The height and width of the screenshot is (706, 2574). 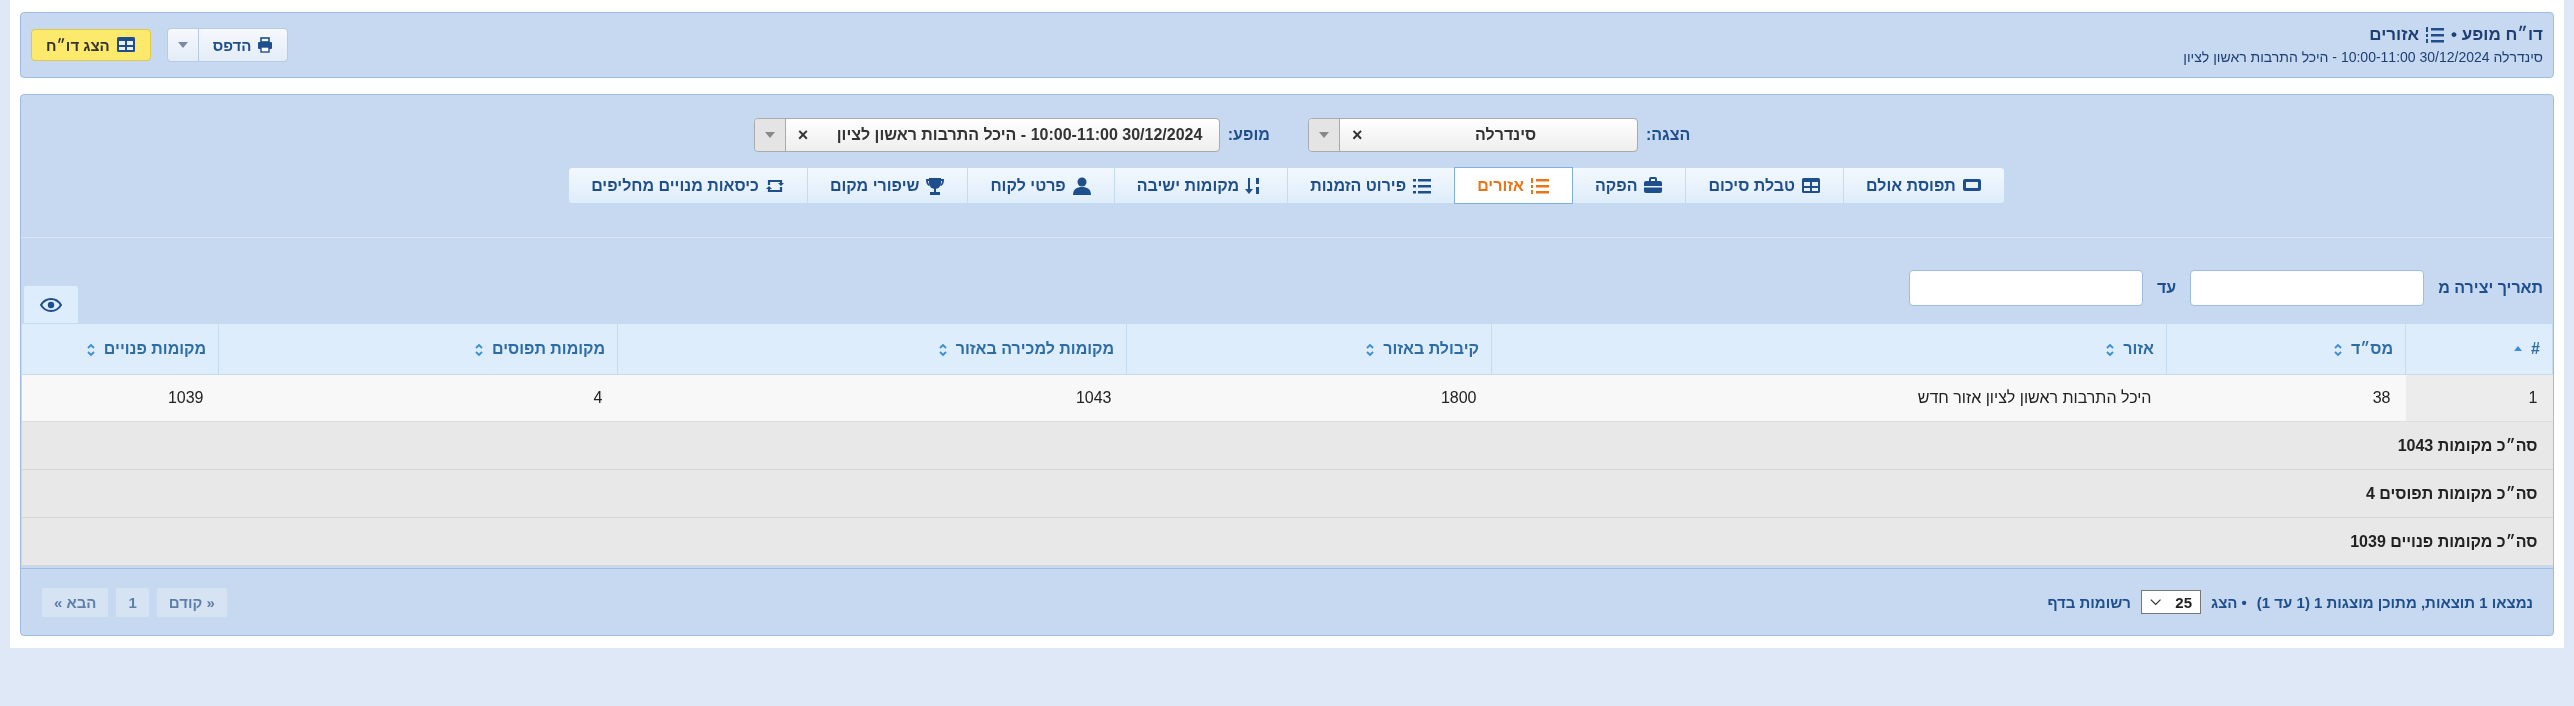 I want to click on tab: שיפורי מקום, so click(x=887, y=185).